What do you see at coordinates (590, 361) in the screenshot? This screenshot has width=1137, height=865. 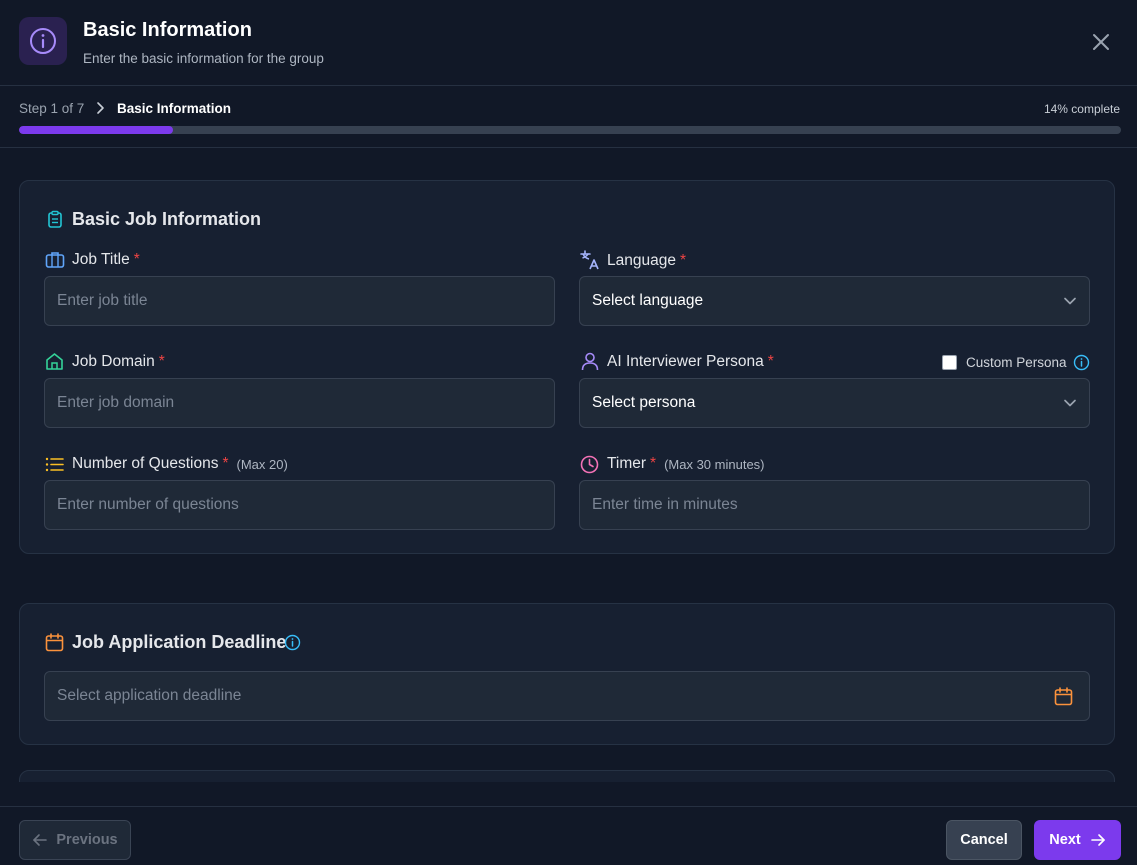 I see `user-icon` at bounding box center [590, 361].